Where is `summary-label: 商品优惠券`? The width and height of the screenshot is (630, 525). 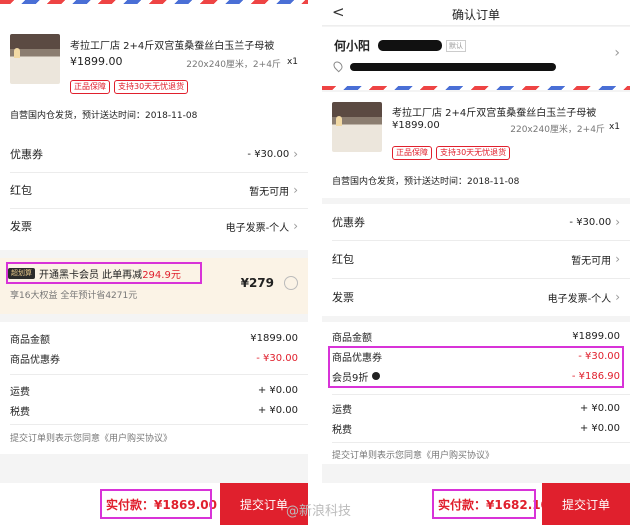 summary-label: 商品优惠券 is located at coordinates (35, 360).